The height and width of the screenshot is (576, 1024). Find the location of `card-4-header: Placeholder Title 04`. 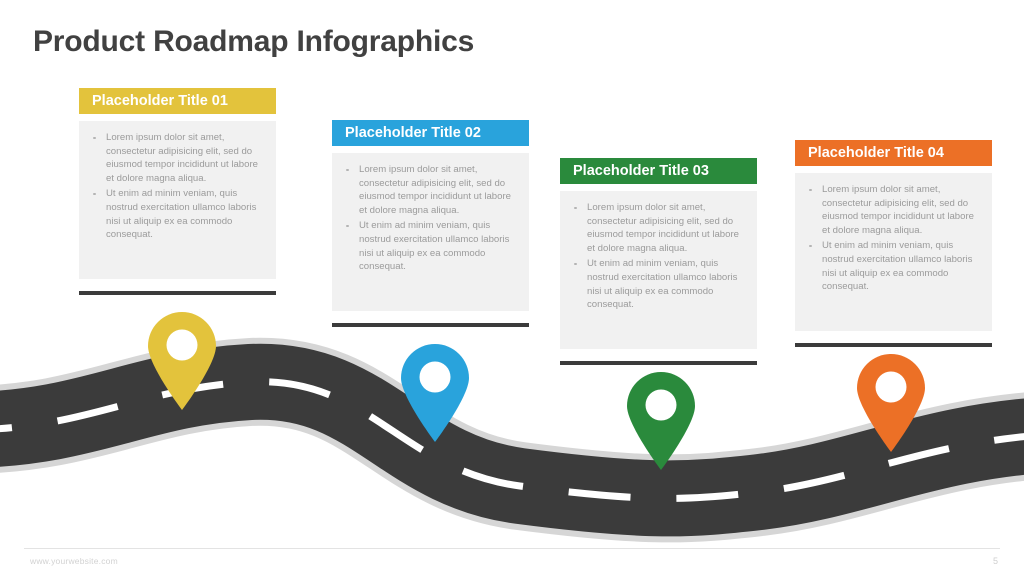

card-4-header: Placeholder Title 04 is located at coordinates (893, 153).